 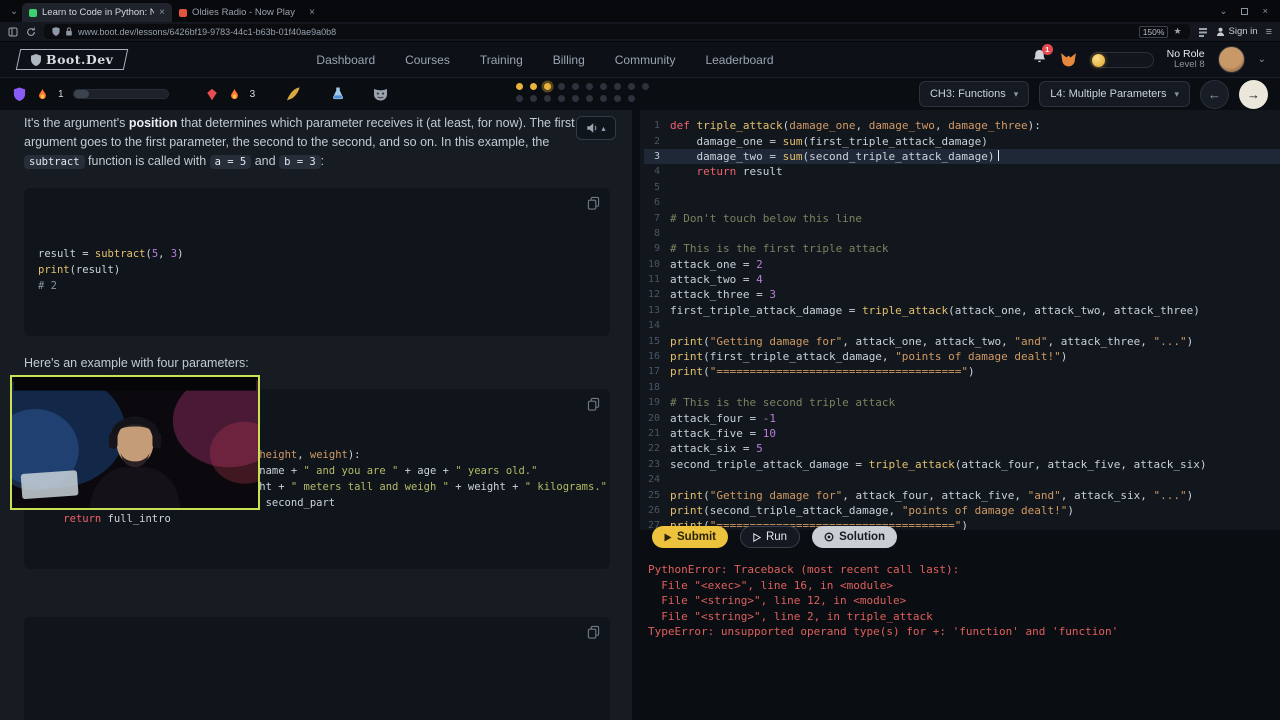 I want to click on submit-icon, so click(x=668, y=537).